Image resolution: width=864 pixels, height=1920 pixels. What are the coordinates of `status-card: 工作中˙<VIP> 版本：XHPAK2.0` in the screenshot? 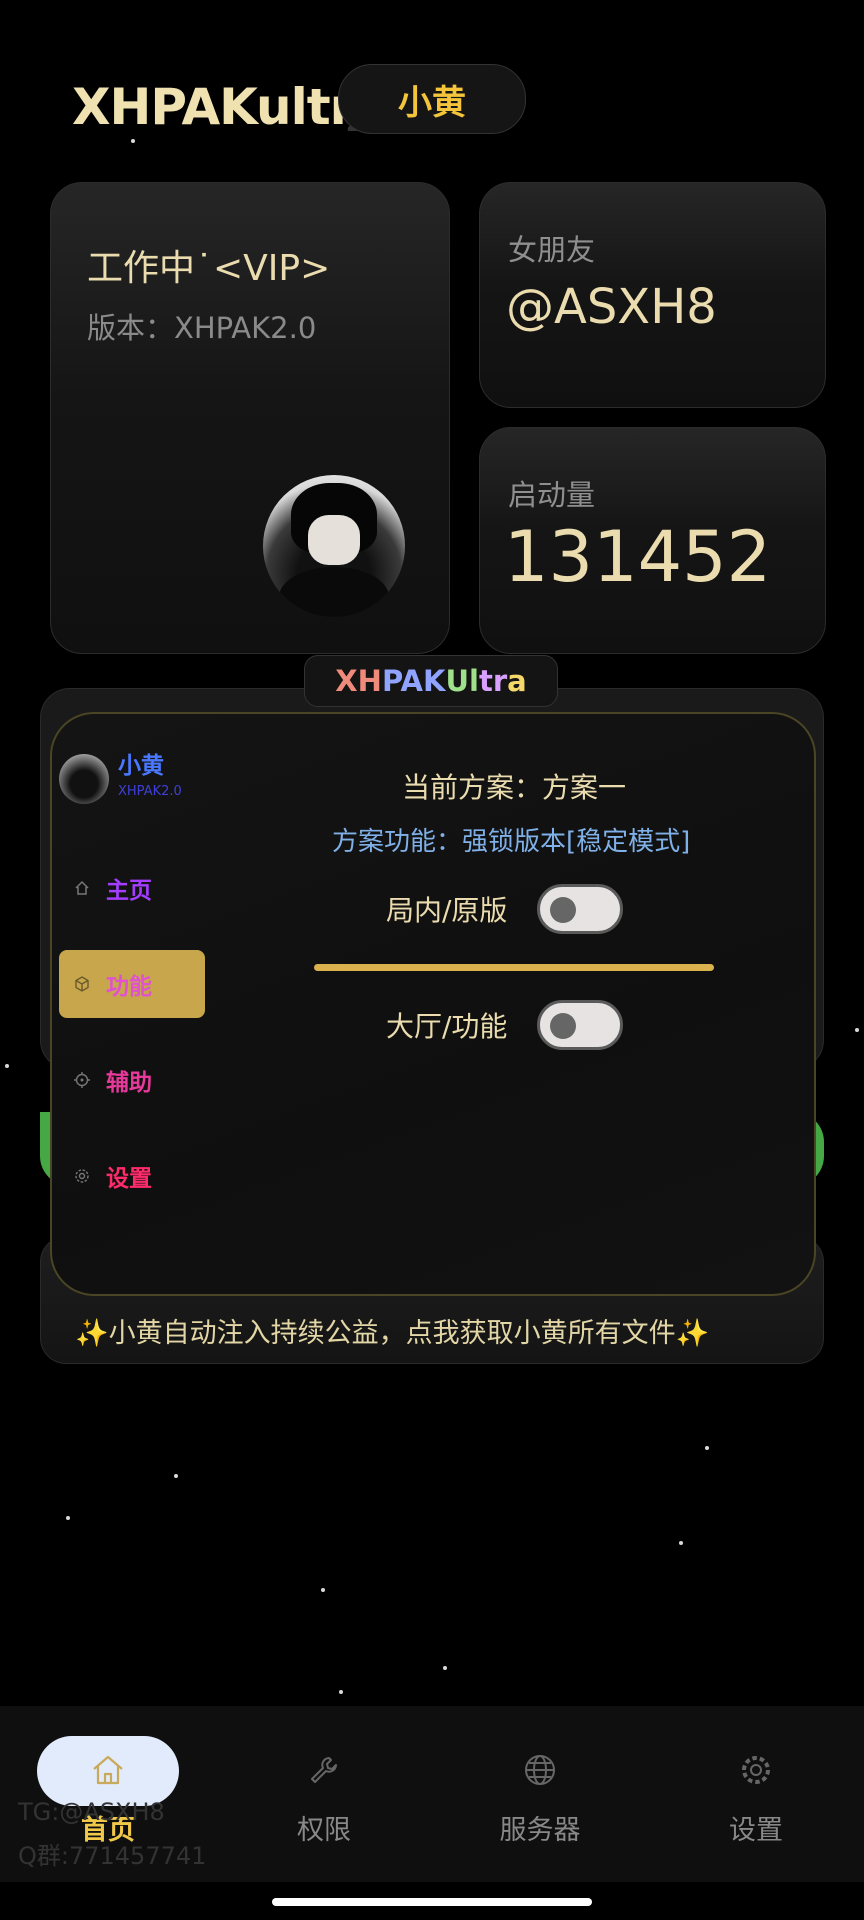 It's located at (250, 418).